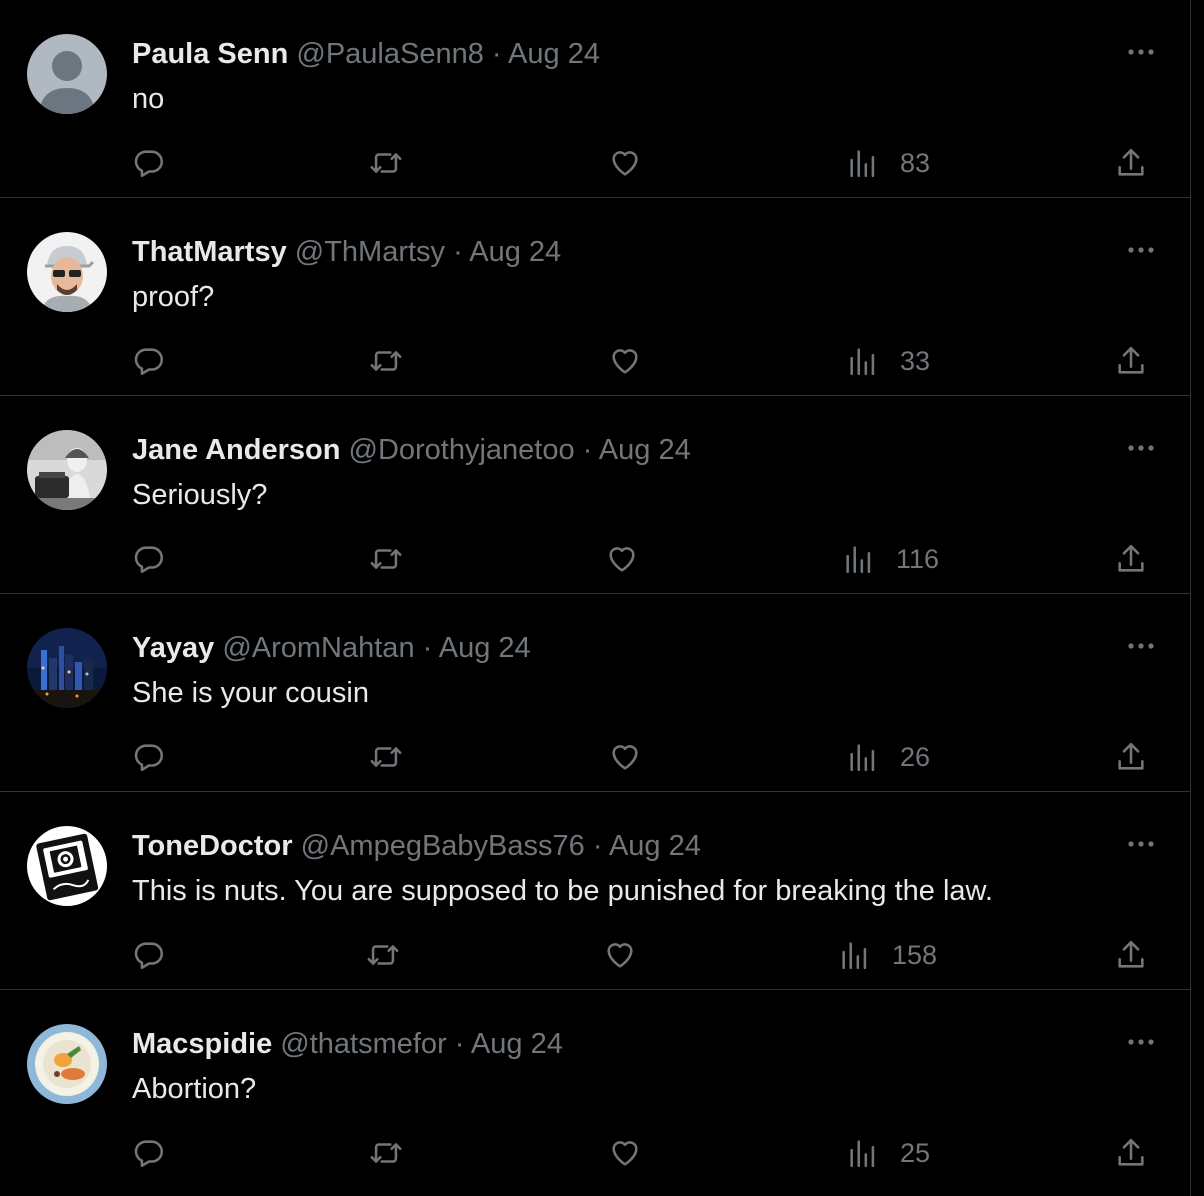  What do you see at coordinates (887, 955) in the screenshot?
I see `views-button: 158` at bounding box center [887, 955].